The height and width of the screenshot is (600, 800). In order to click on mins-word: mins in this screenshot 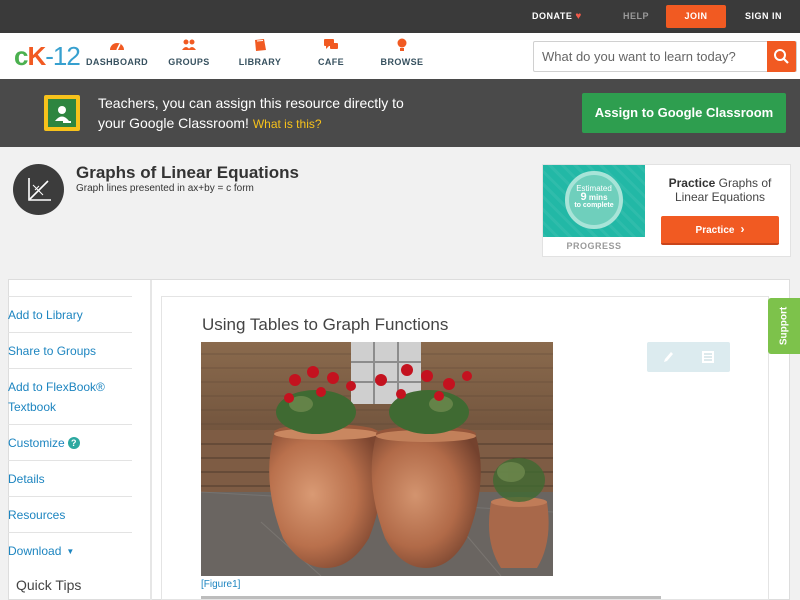, I will do `click(598, 197)`.